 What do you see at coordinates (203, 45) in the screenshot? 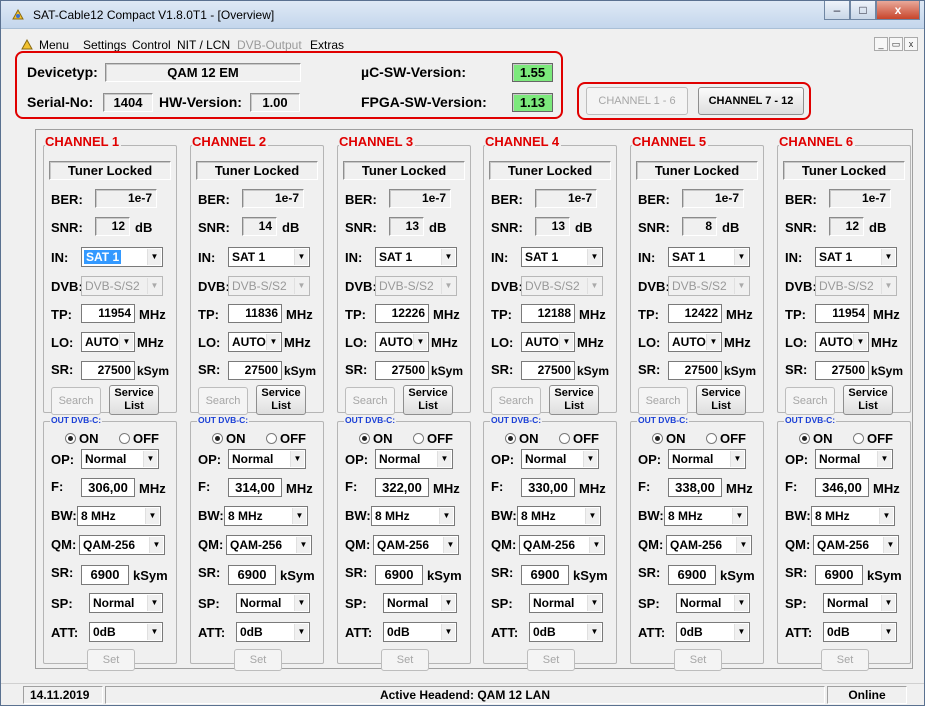
I see `menu-nit-lcn: NIT / LCN` at bounding box center [203, 45].